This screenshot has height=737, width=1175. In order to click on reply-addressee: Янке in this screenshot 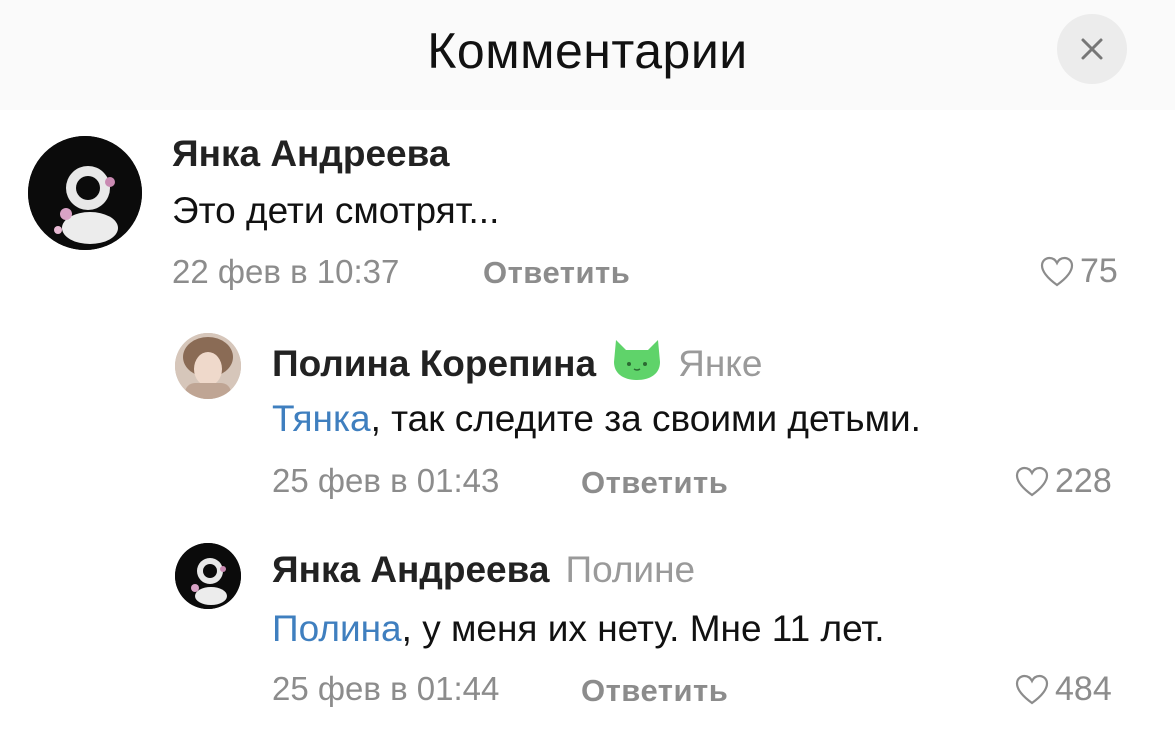, I will do `click(720, 364)`.